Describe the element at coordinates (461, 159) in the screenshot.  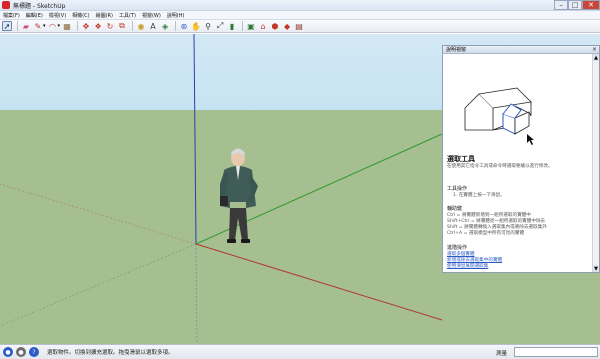
I see `tool-name-heading: 選取工具` at that location.